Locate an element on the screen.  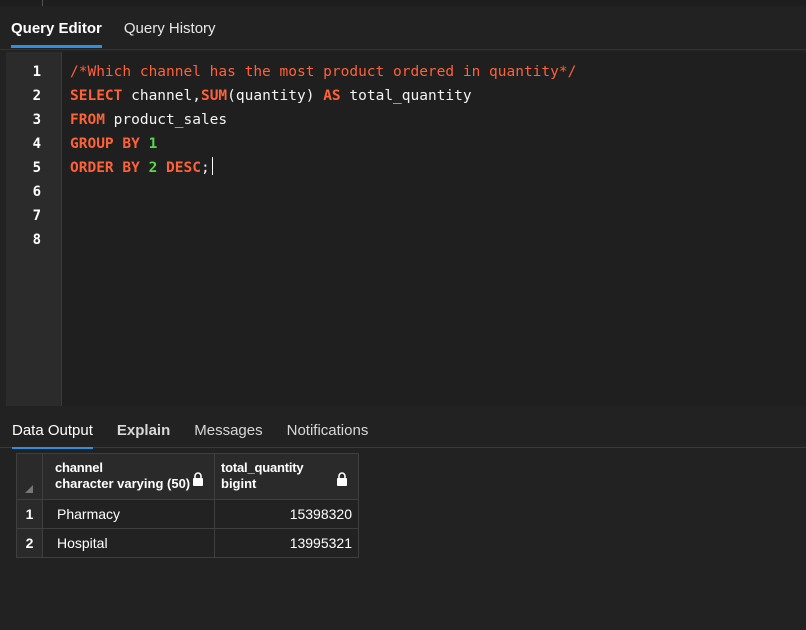
code-keyword: DESC is located at coordinates (183, 168).